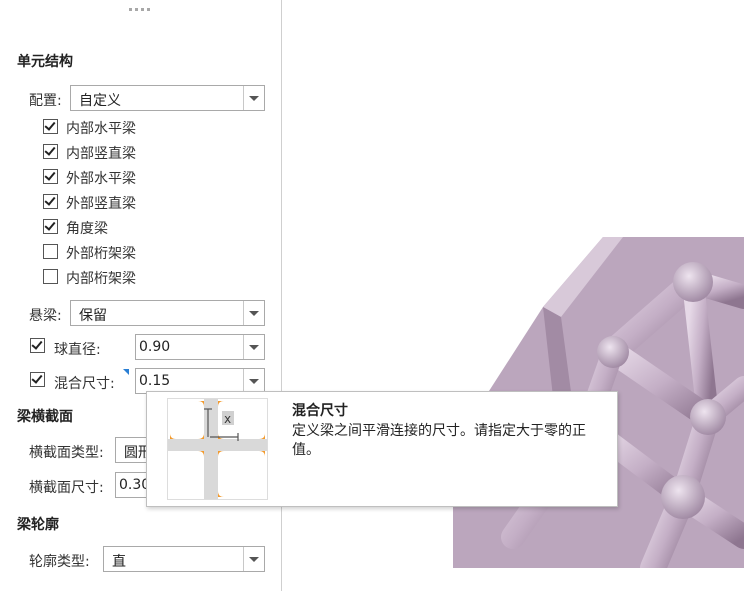 The height and width of the screenshot is (591, 744). Describe the element at coordinates (227, 419) in the screenshot. I see `diagram-x-label: x` at that location.